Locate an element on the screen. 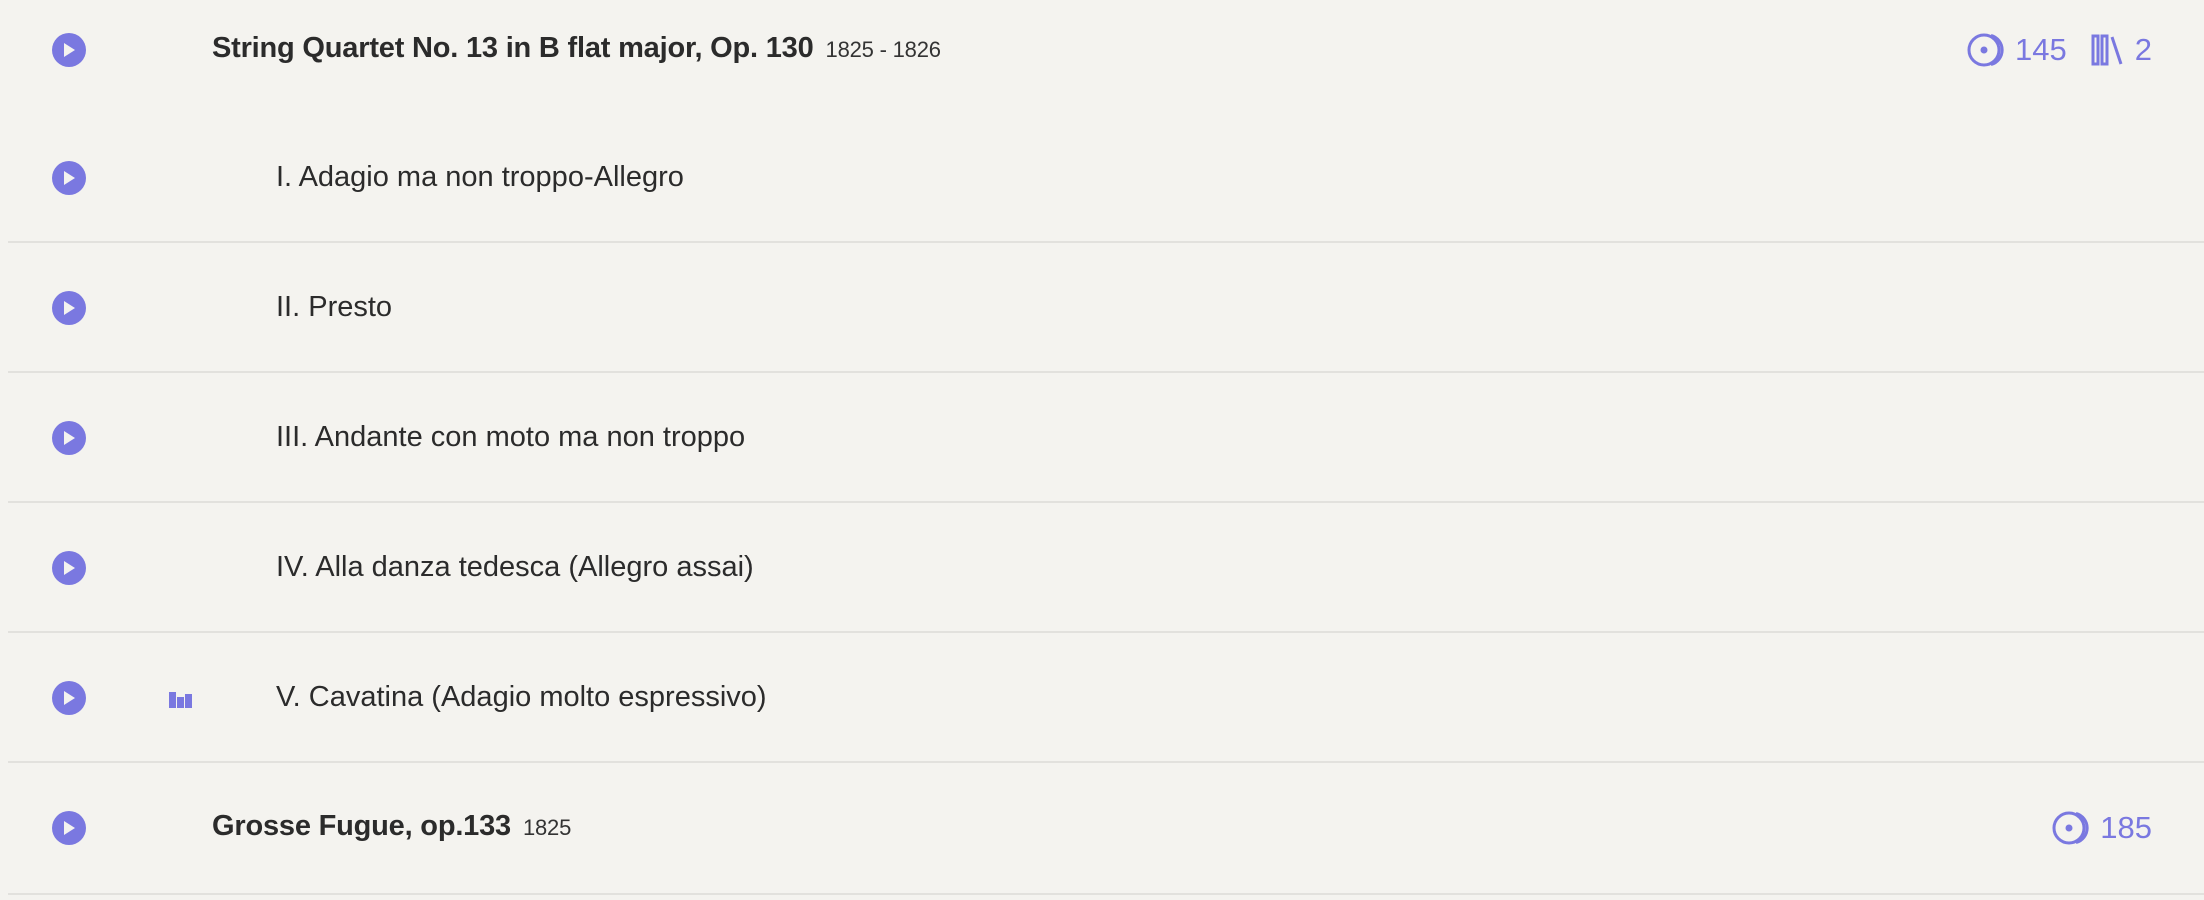  work-title: Grosse Fugue, op.133 1825 is located at coordinates (391, 826).